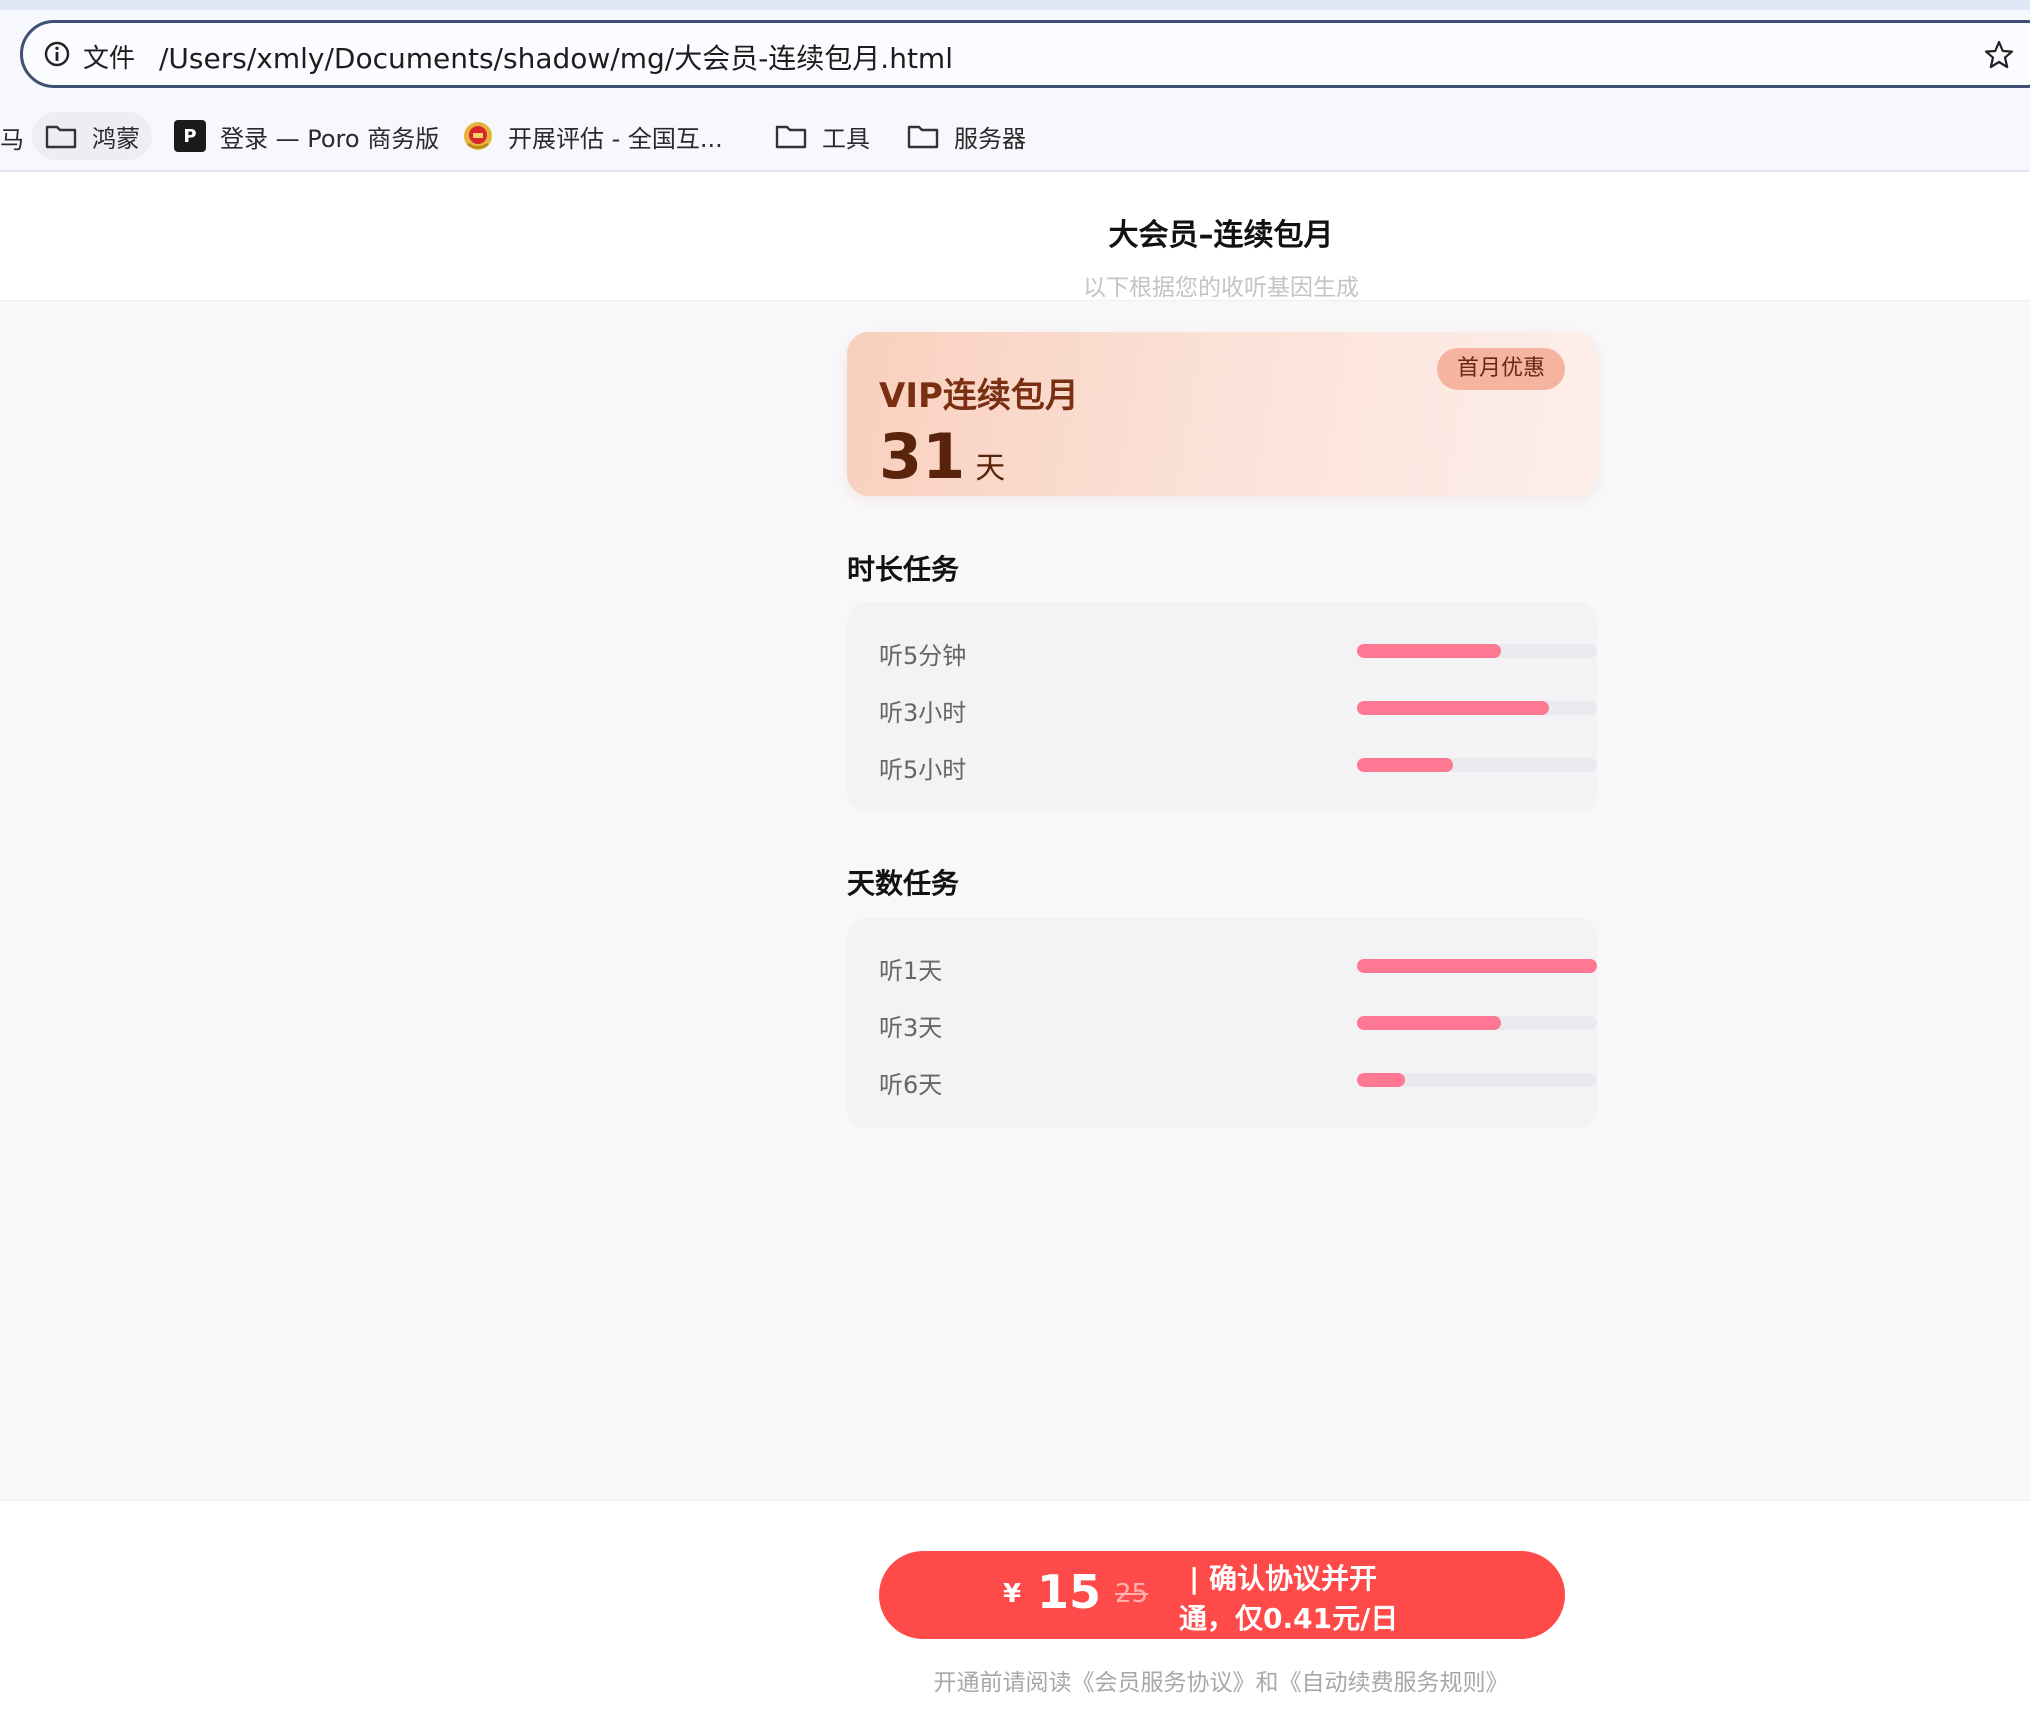  I want to click on file-scheme-label: 文件, so click(109, 59).